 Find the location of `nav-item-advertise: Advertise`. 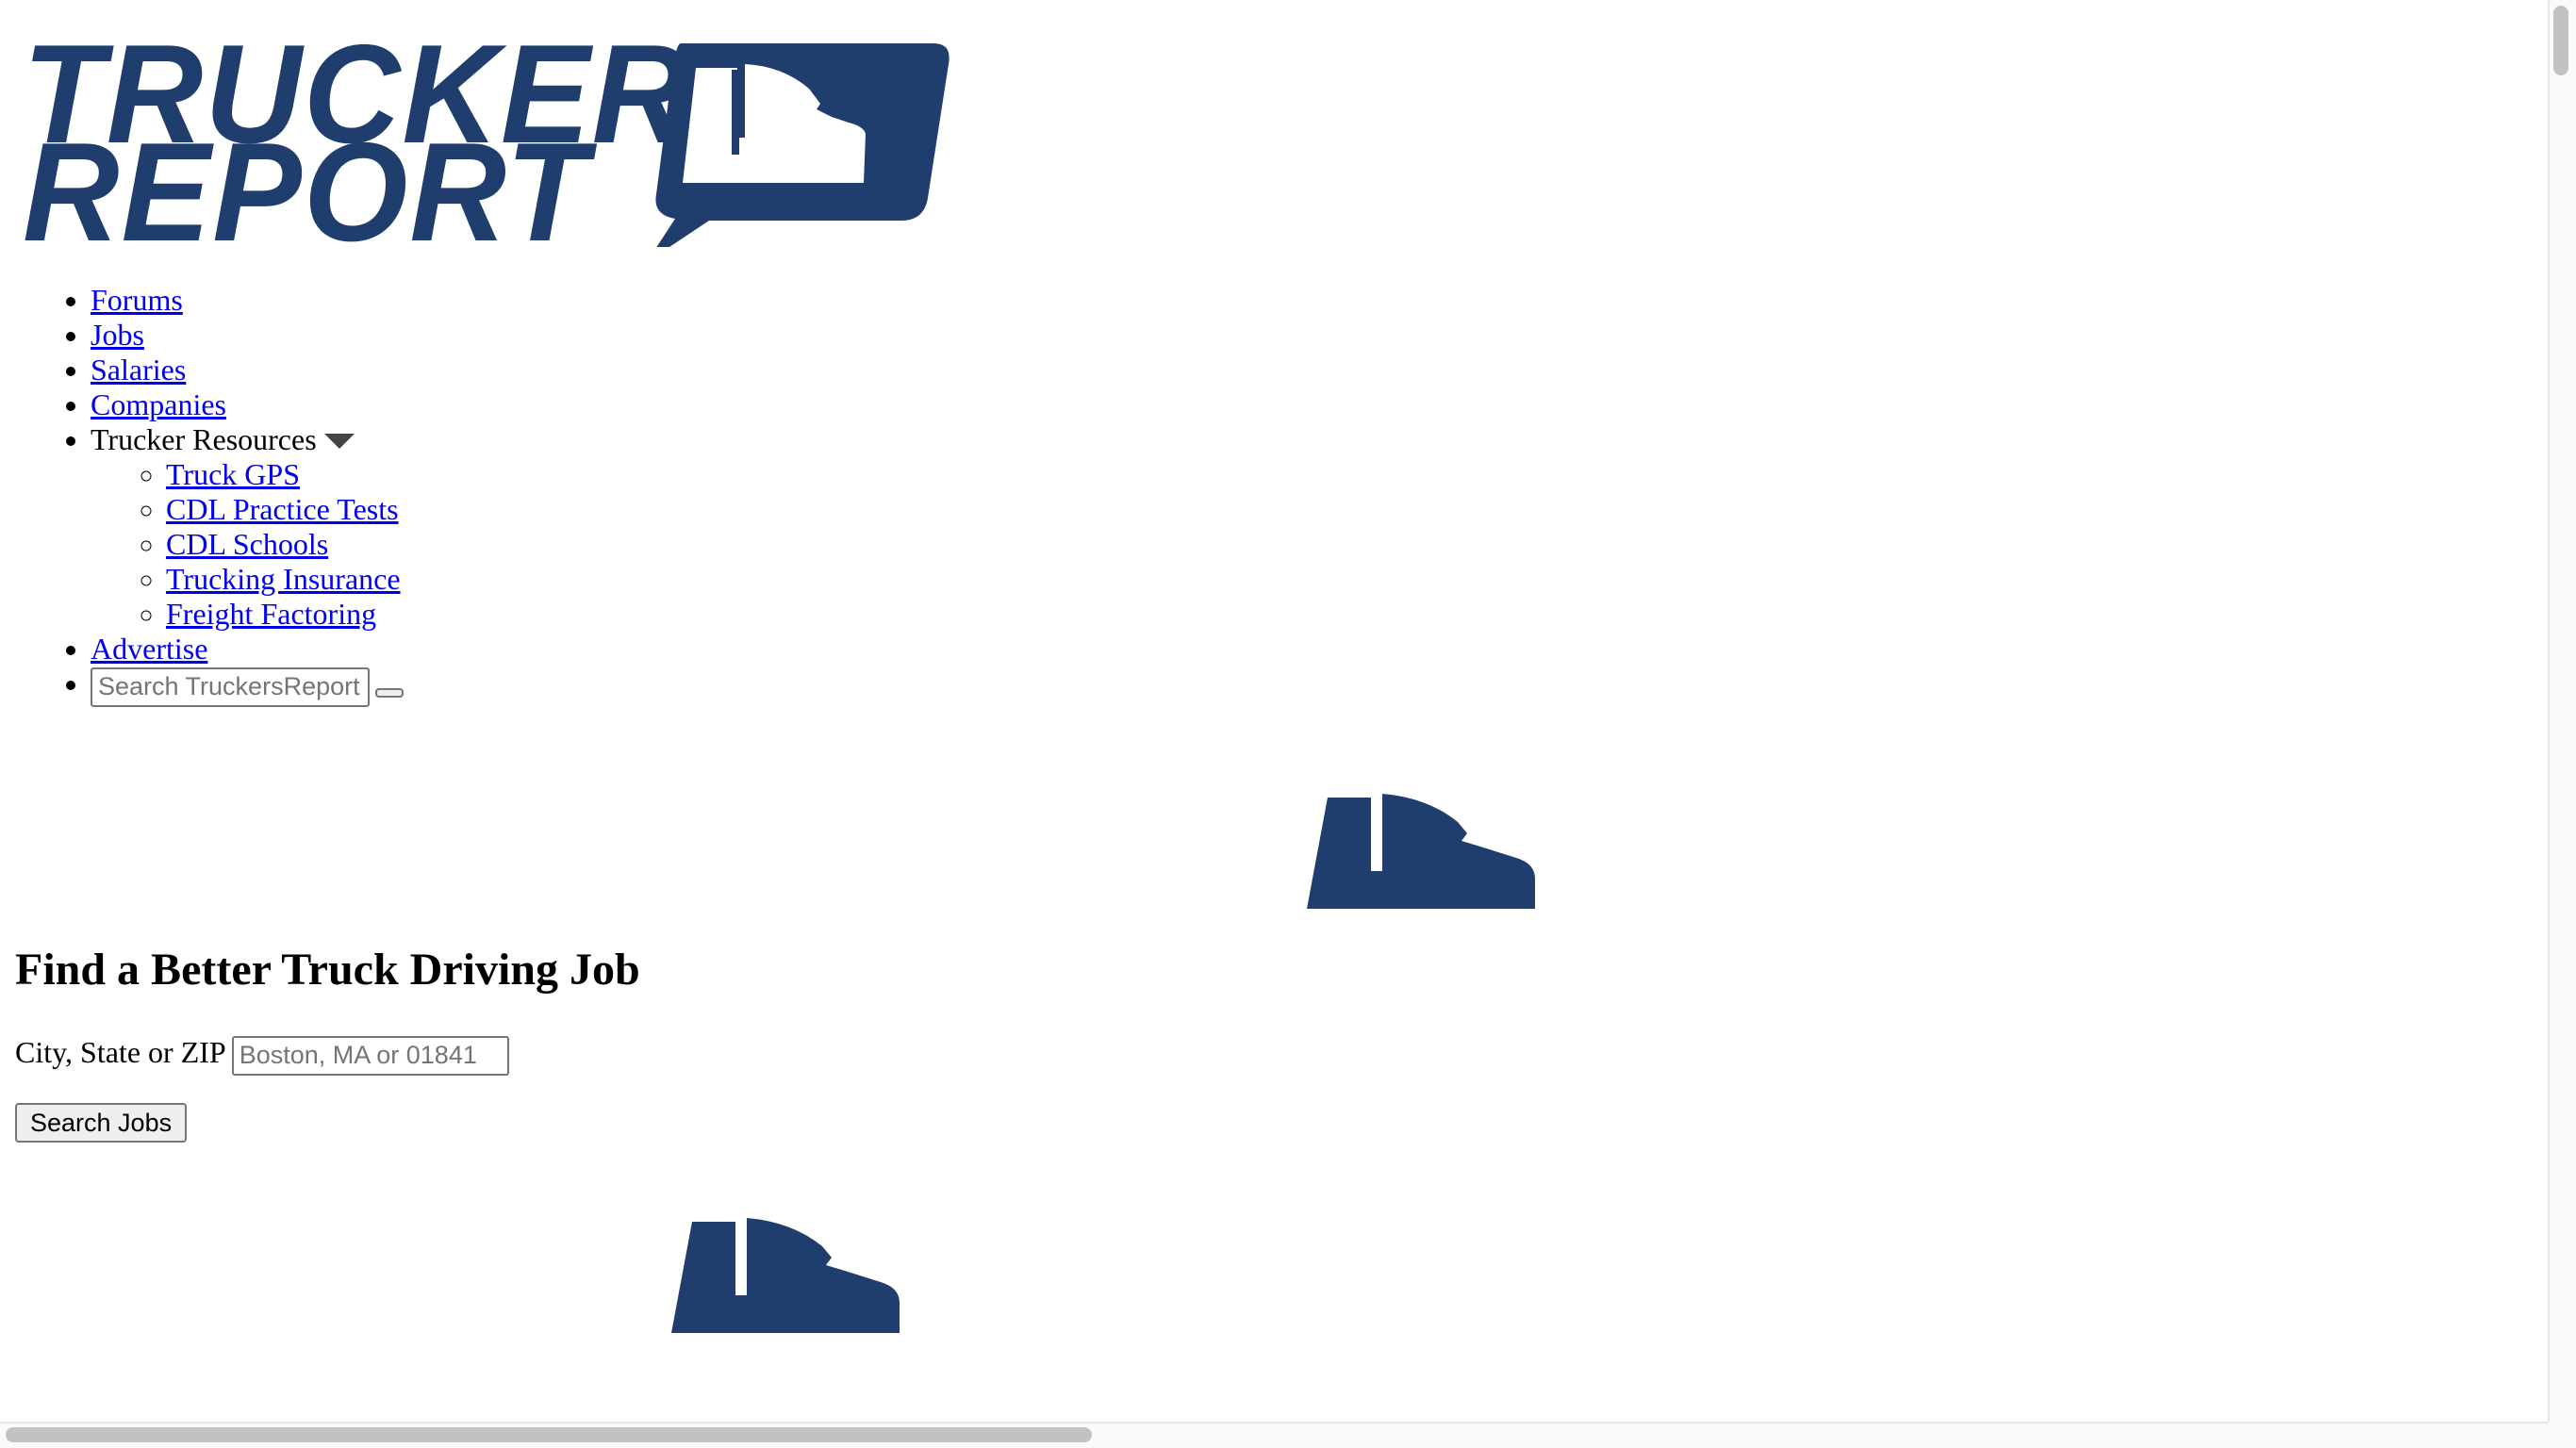

nav-item-advertise: Advertise is located at coordinates (247, 649).